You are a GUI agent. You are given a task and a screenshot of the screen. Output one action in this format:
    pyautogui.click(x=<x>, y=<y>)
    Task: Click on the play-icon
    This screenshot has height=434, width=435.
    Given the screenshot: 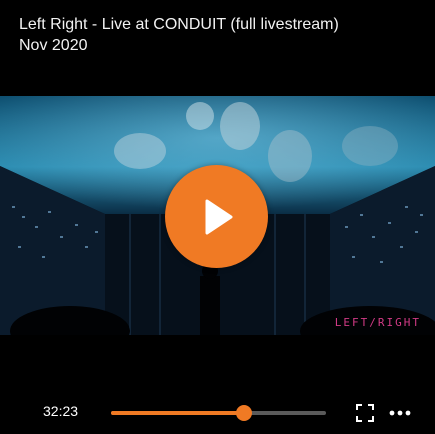 What is the action you would take?
    pyautogui.click(x=218, y=216)
    